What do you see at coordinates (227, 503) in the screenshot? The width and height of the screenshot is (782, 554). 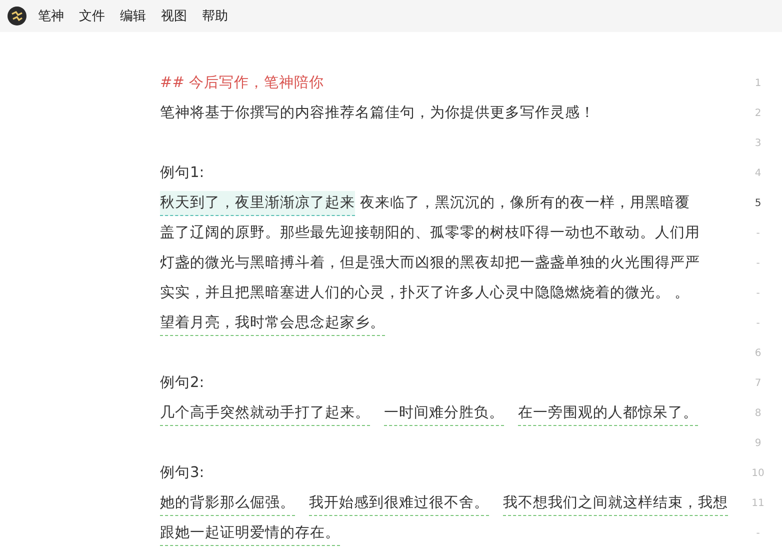 I see `suggested-sentence: 她的背影那么倔强。` at bounding box center [227, 503].